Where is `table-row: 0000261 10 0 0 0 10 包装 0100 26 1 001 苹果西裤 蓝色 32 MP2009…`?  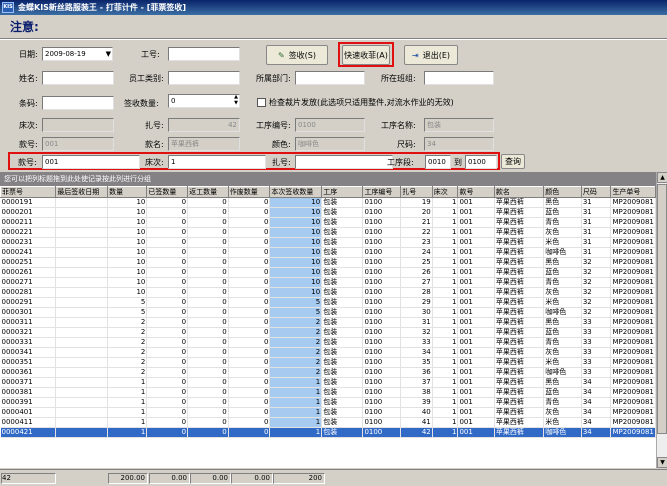 table-row: 0000261 10 0 0 0 10 包装 0100 26 1 001 苹果西裤 蓝色 32 MP2009… is located at coordinates (328, 272).